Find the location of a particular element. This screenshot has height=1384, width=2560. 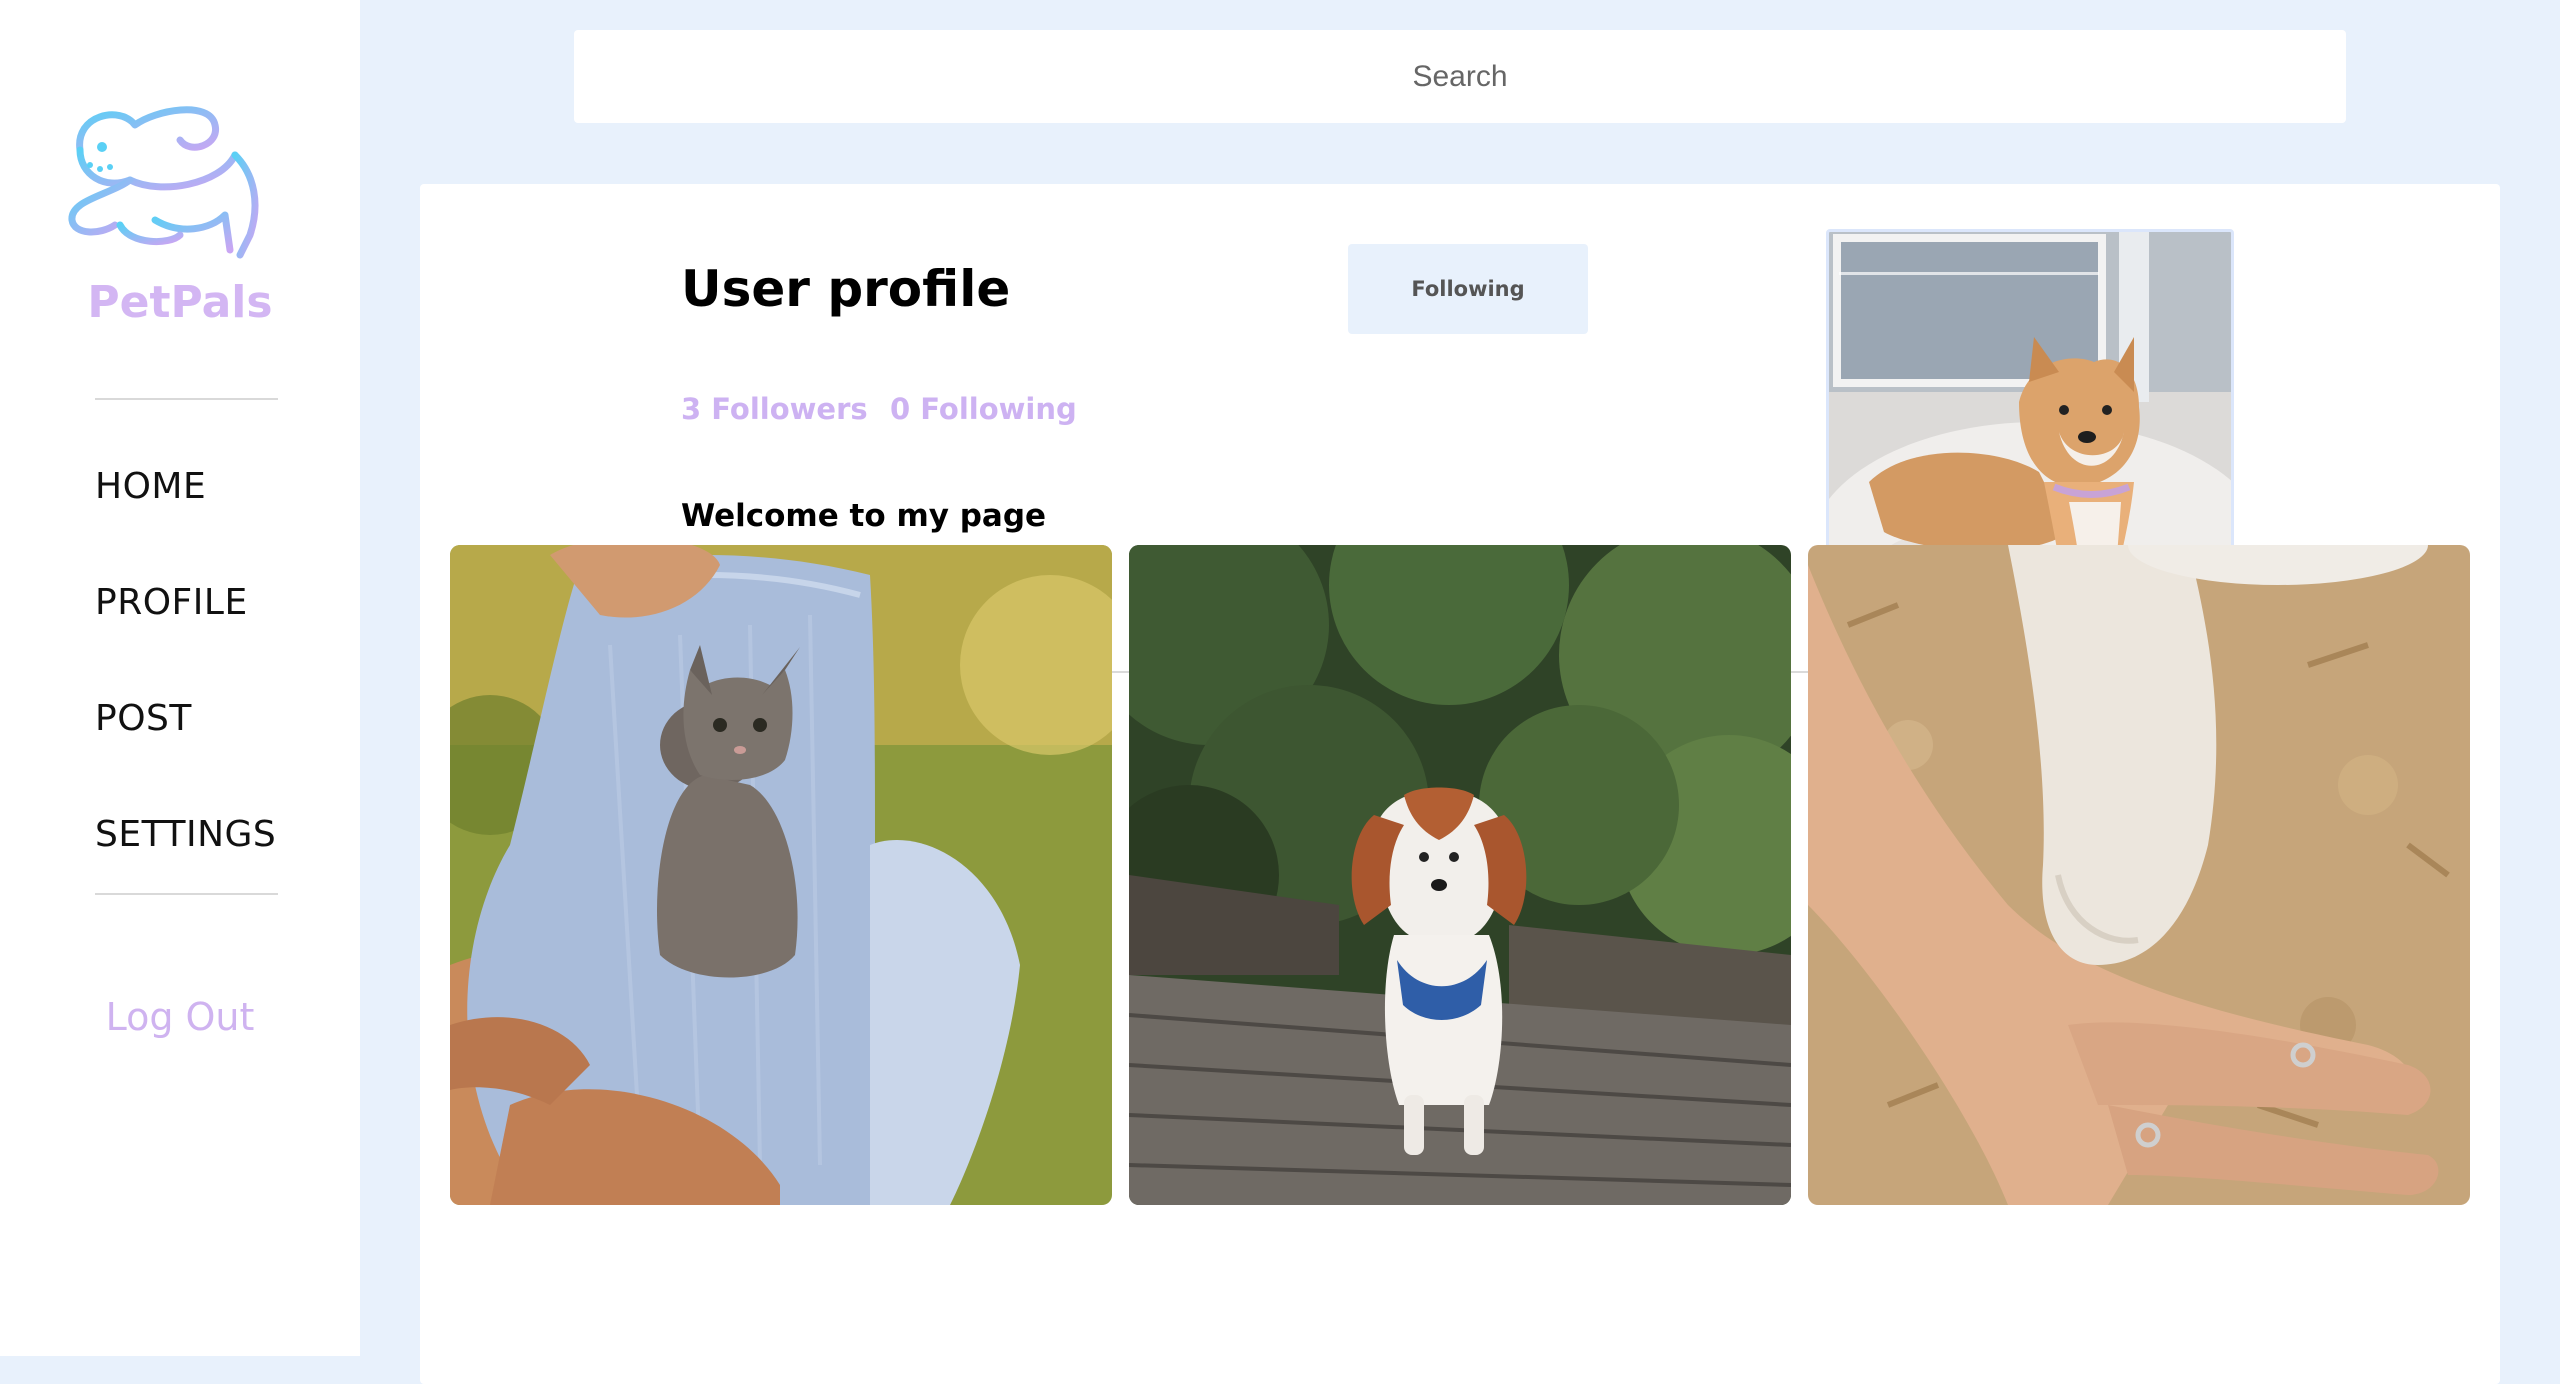

flying-dog-logo-icon is located at coordinates (163, 182).